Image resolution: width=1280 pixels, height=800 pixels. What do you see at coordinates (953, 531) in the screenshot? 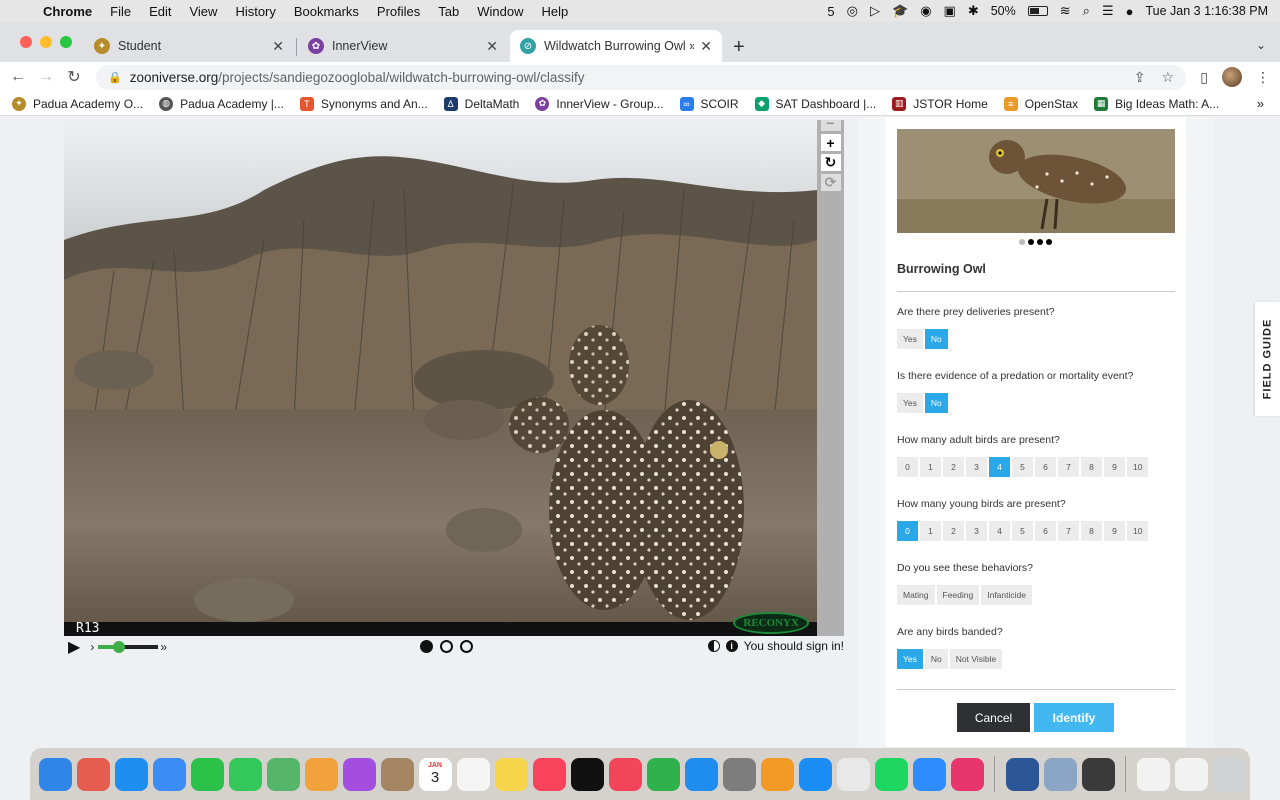
I see `answer-button: 2` at bounding box center [953, 531].